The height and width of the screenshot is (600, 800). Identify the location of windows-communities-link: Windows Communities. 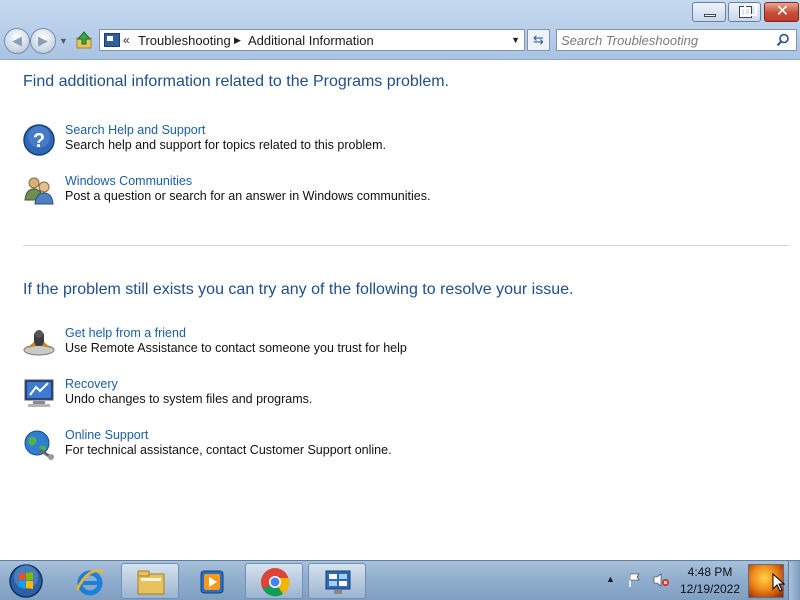
(128, 181).